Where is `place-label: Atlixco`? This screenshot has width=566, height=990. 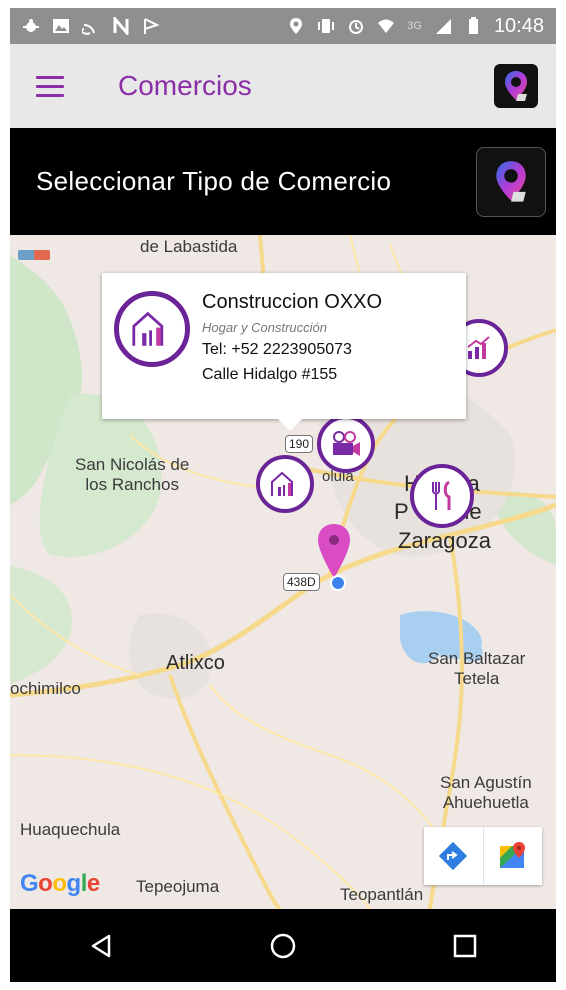 place-label: Atlixco is located at coordinates (195, 663).